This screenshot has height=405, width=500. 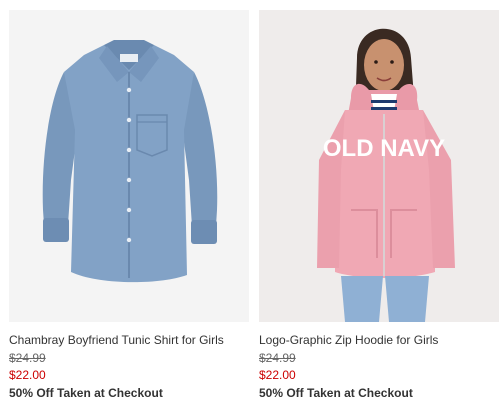 I want to click on garment-print: OLD NAVY, so click(x=384, y=148).